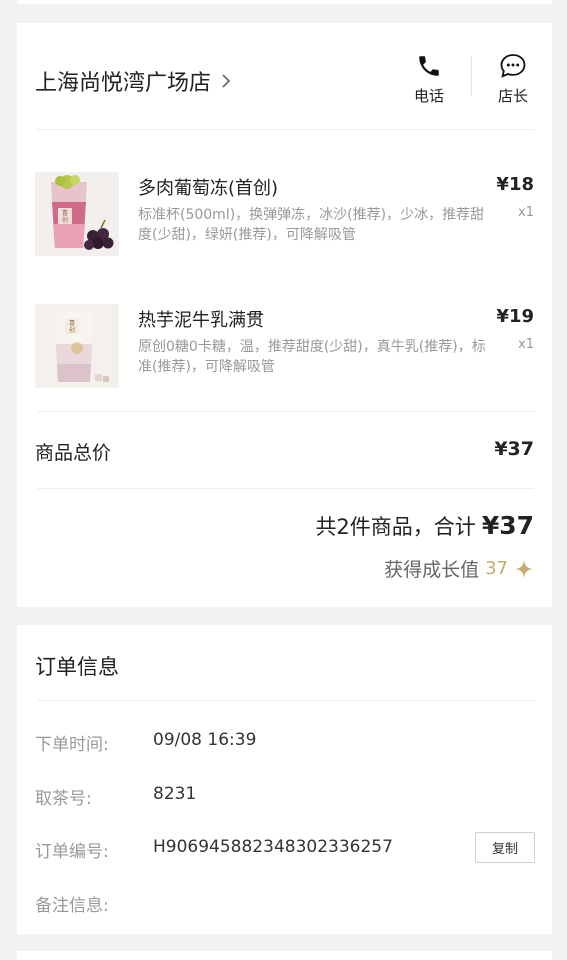  Describe the element at coordinates (201, 320) in the screenshot. I see `item-name: 热芋泥牛乳满贯` at that location.